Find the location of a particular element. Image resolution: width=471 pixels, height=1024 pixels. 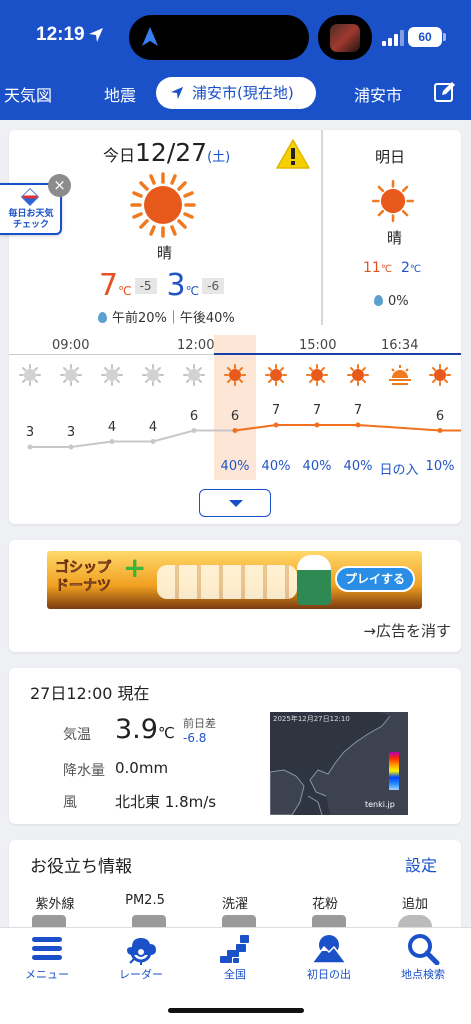

tomorrow-high: 11 is located at coordinates (372, 268).